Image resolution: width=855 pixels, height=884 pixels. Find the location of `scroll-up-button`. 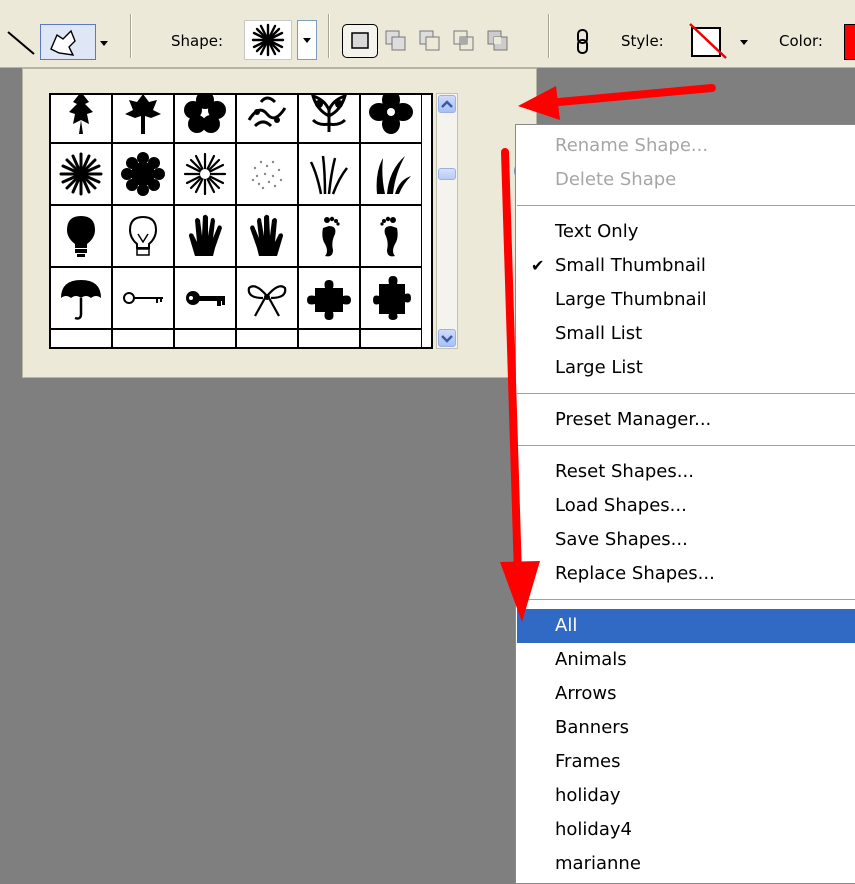

scroll-up-button is located at coordinates (447, 104).